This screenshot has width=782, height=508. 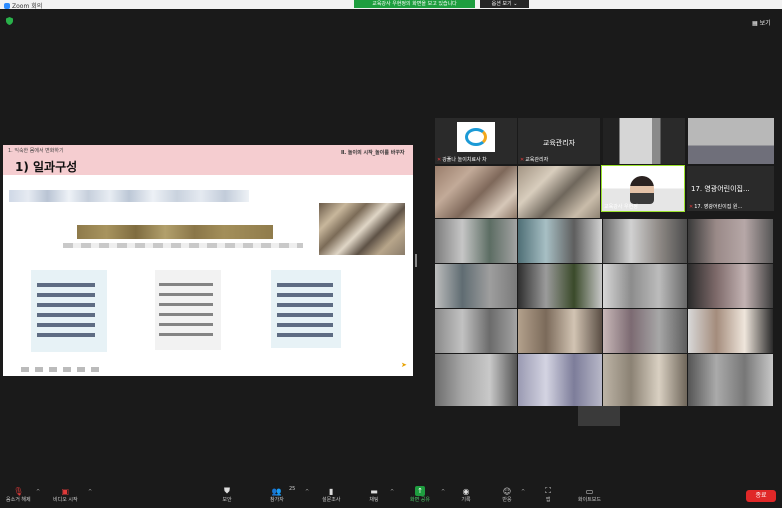 I want to click on chat-bubble-icon: ▬, so click(x=374, y=491).